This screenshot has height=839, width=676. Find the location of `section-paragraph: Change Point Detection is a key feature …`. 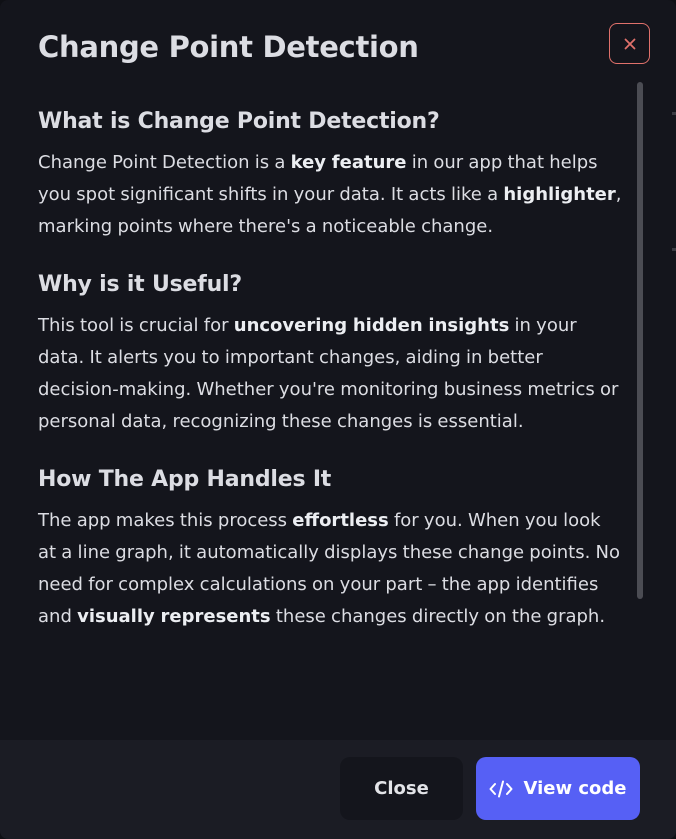

section-paragraph: Change Point Detection is a key feature … is located at coordinates (330, 195).